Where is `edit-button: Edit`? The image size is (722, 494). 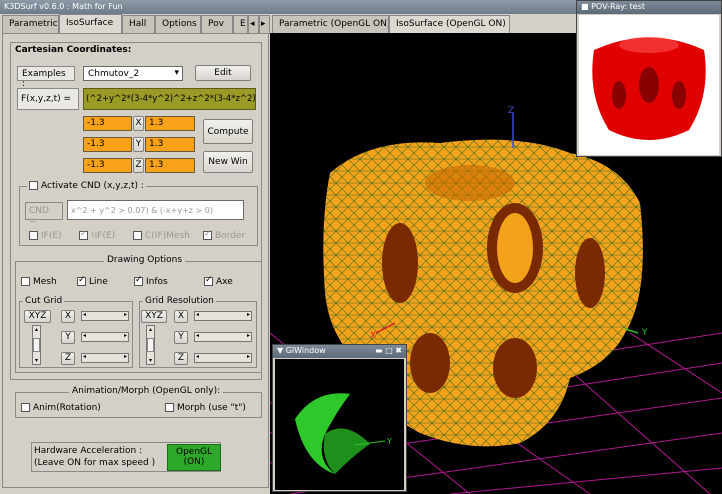 edit-button: Edit is located at coordinates (223, 73).